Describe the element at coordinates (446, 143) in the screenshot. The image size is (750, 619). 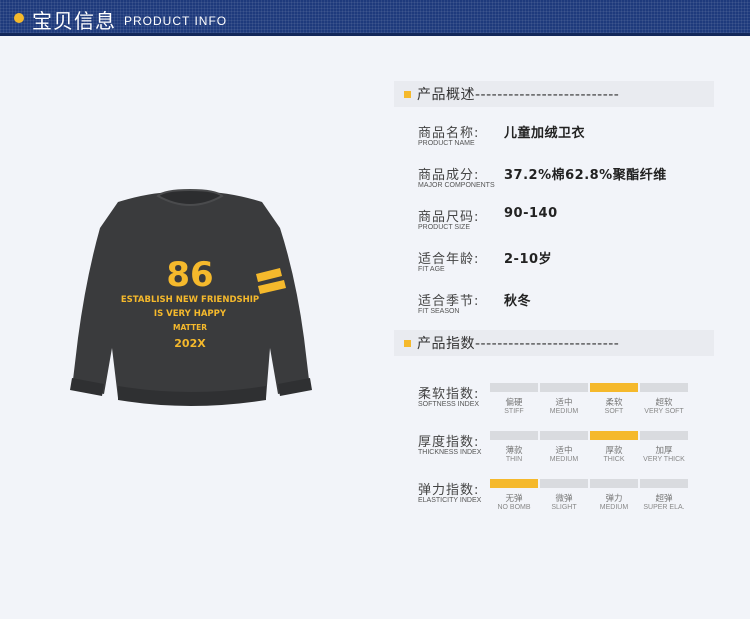
I see `info-label-en: PRODUCT NAME` at that location.